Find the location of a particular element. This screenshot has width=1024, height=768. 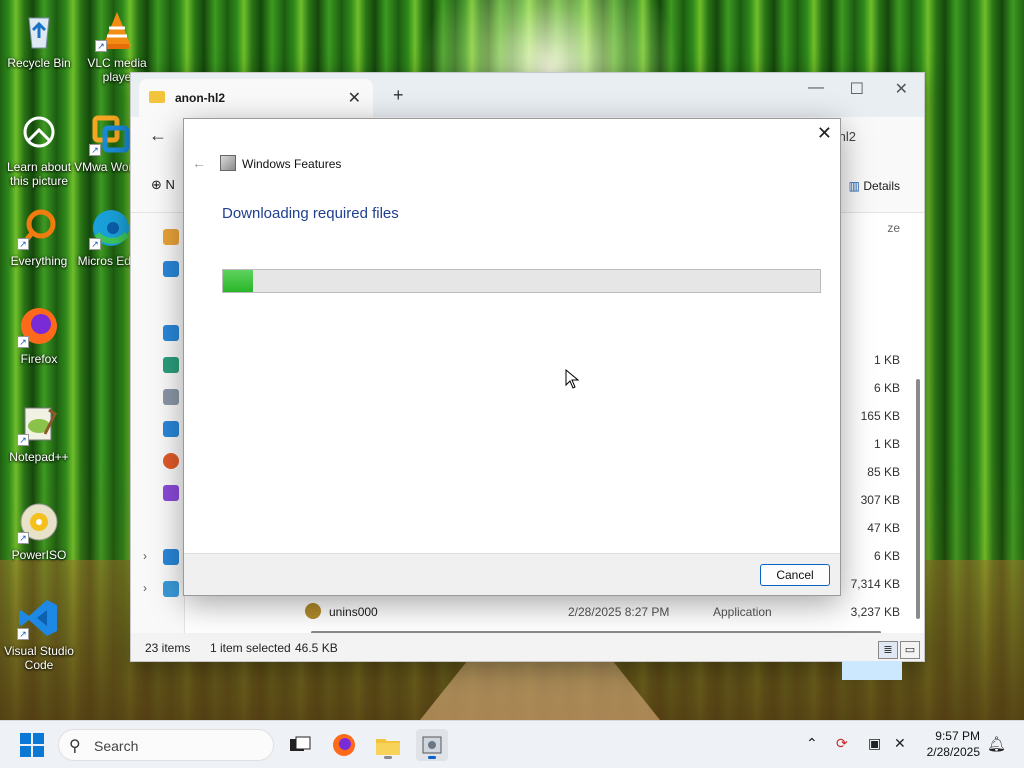

this-pc-icon is located at coordinates (171, 557).